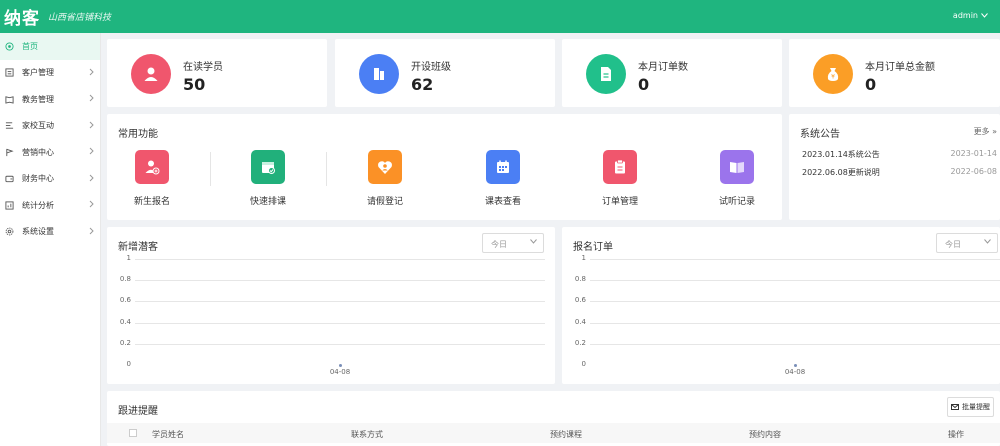 The image size is (1000, 446). I want to click on func-label: 试听记录, so click(736, 202).